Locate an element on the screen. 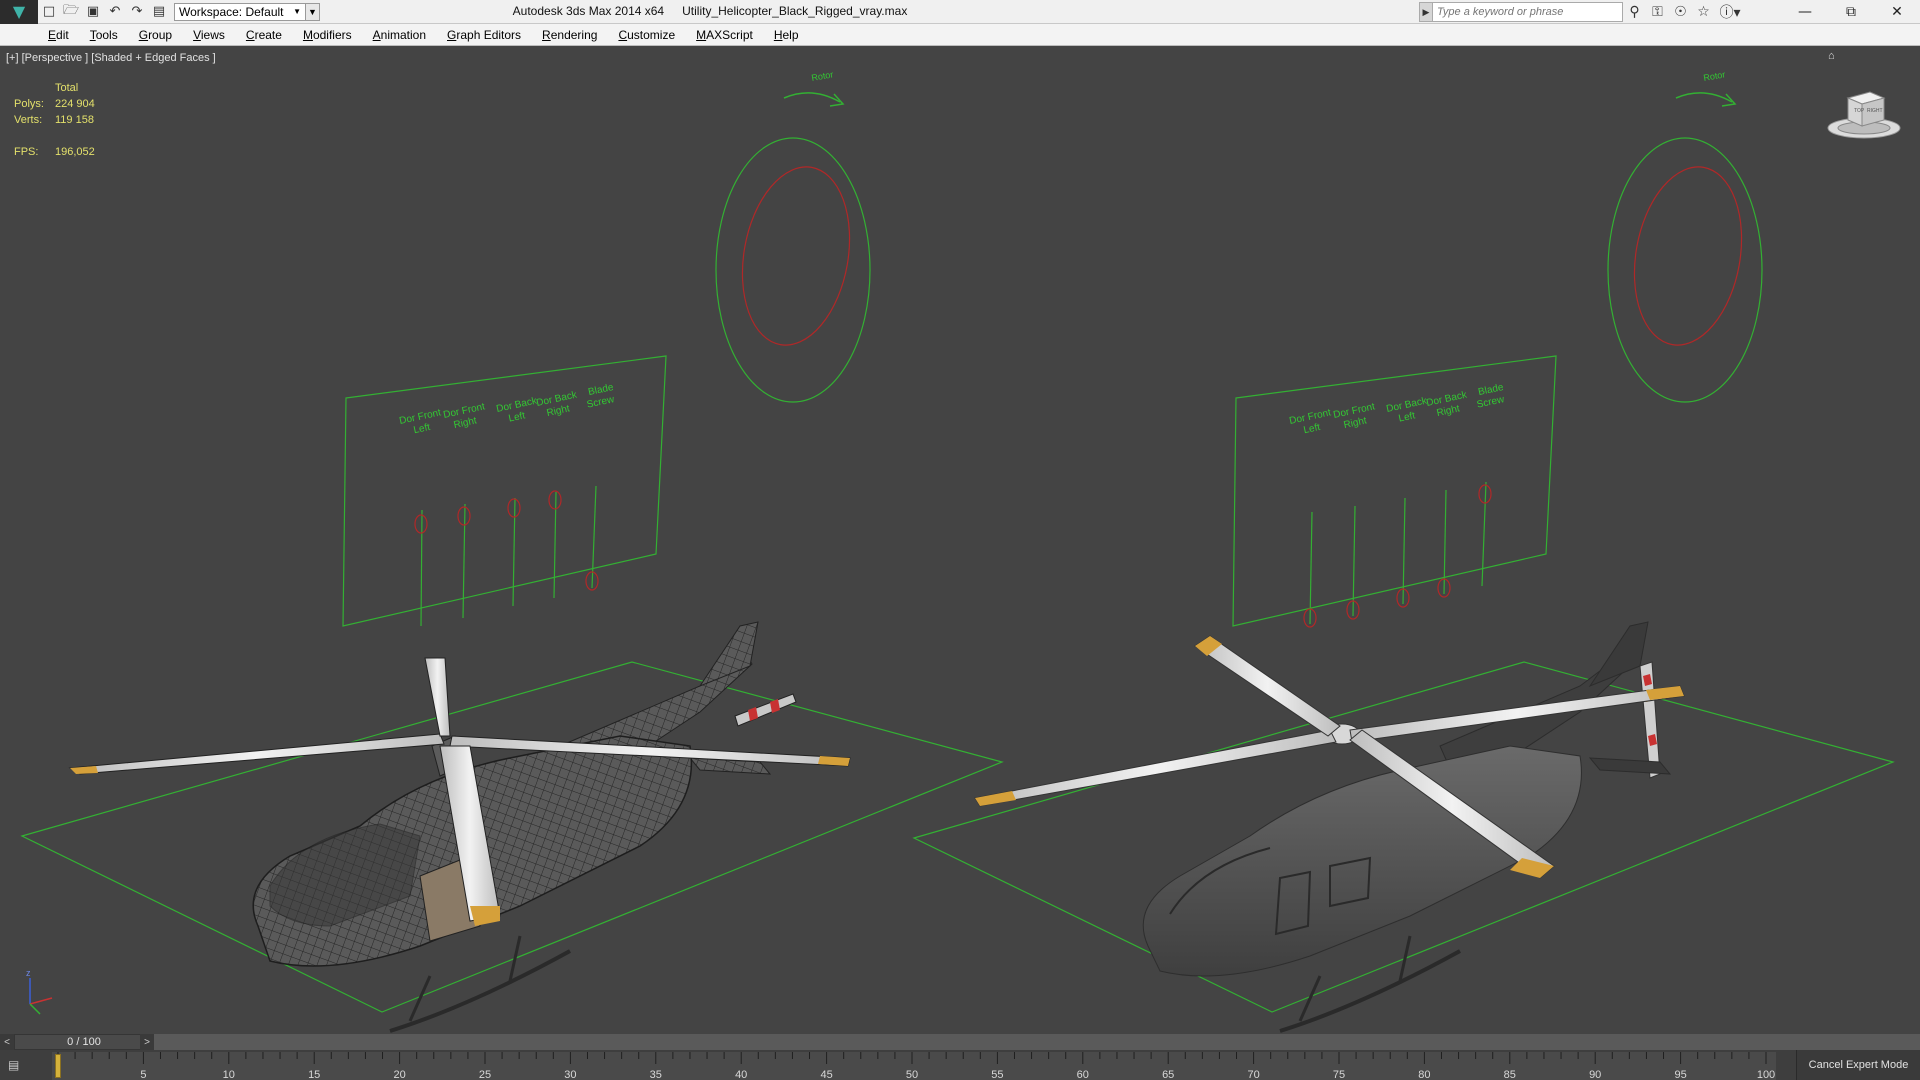 This screenshot has height=1080, width=1920. axis-tripod: z is located at coordinates (39, 991).